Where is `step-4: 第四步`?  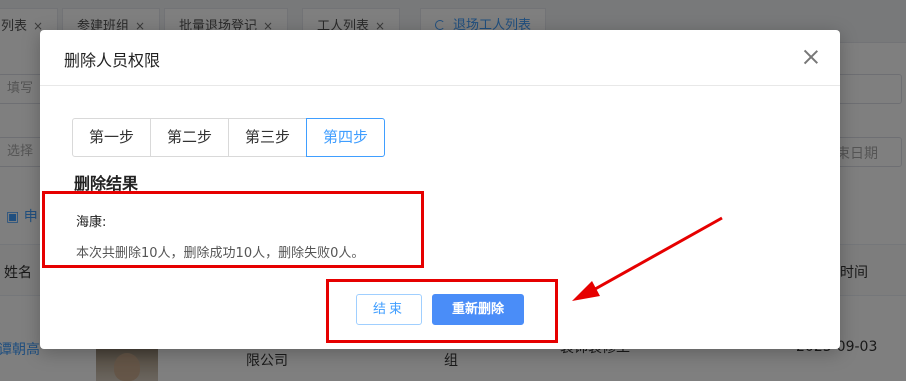 step-4: 第四步 is located at coordinates (346, 137).